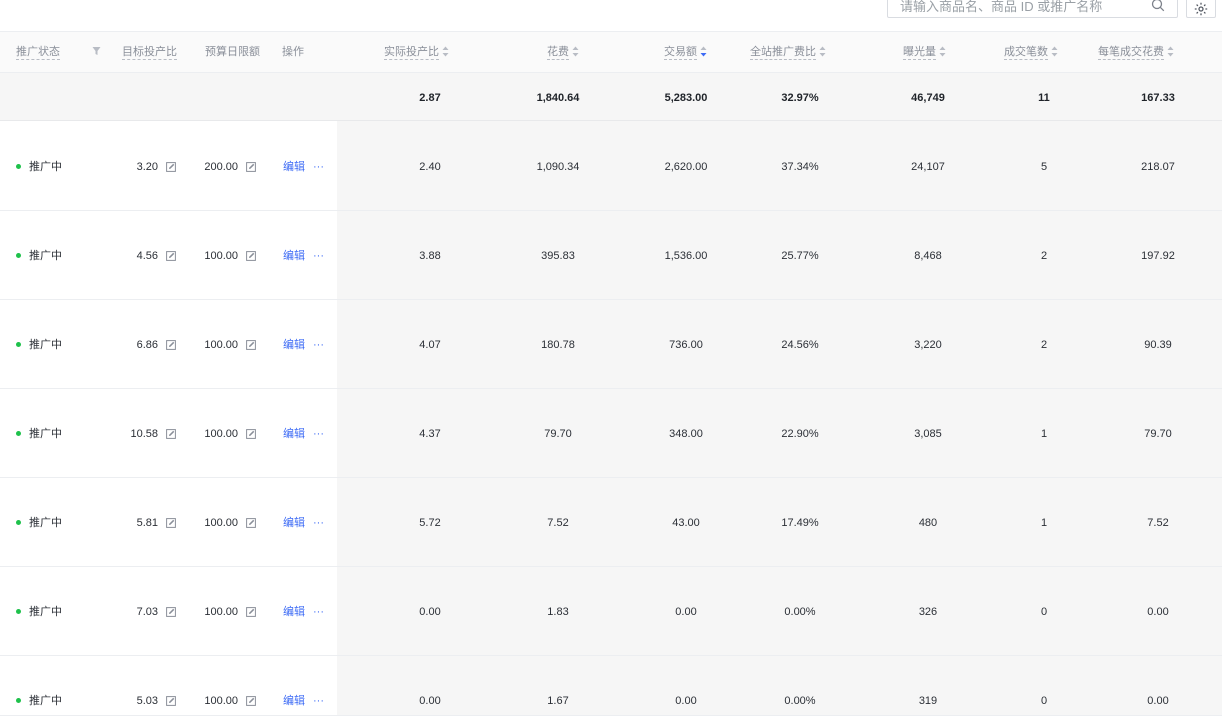 Image resolution: width=1222 pixels, height=716 pixels. What do you see at coordinates (96, 51) in the screenshot?
I see `filter-icon` at bounding box center [96, 51].